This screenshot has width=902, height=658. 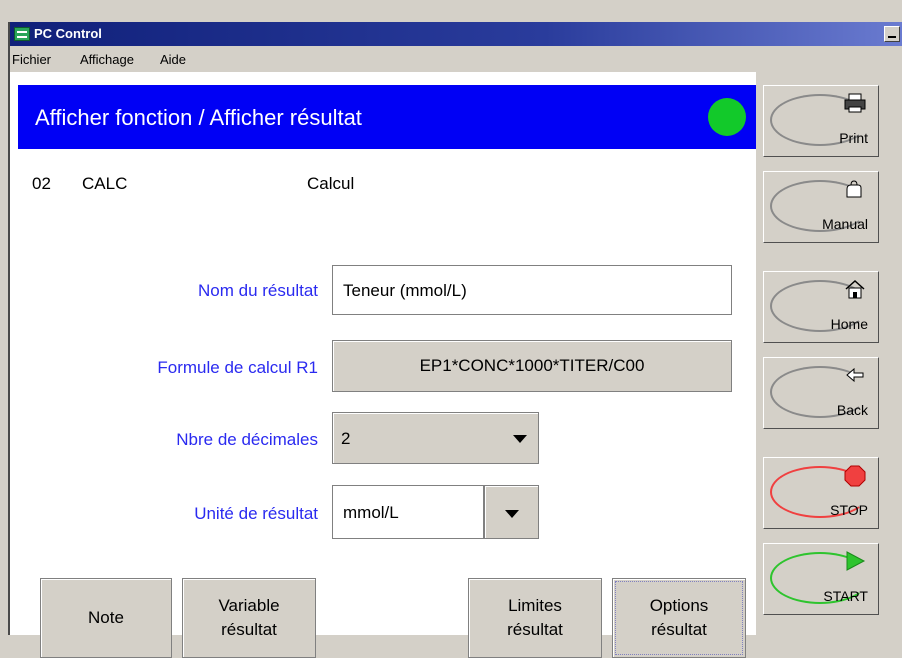 What do you see at coordinates (532, 290) in the screenshot?
I see `result-name-input: Teneur (mmol/L)` at bounding box center [532, 290].